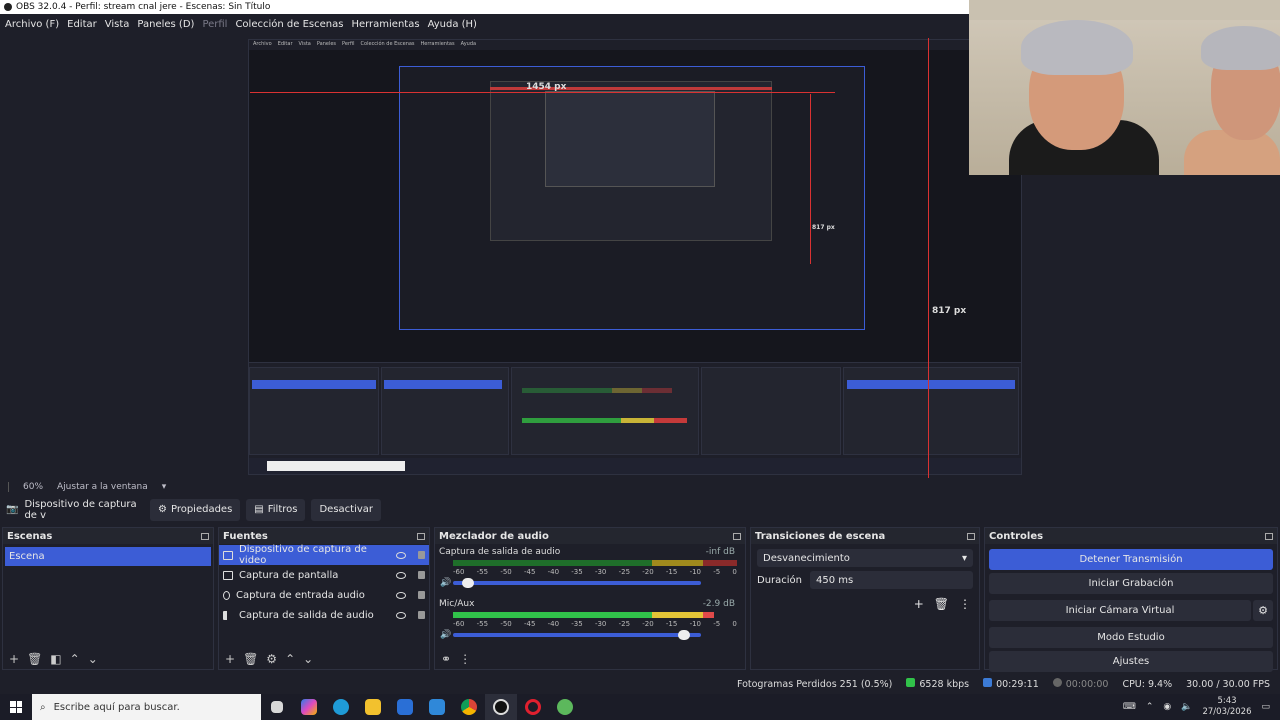 The height and width of the screenshot is (720, 1280). Describe the element at coordinates (324, 555) in the screenshot. I see `source-item-video-capture: Dispositivo de captura de video` at that location.